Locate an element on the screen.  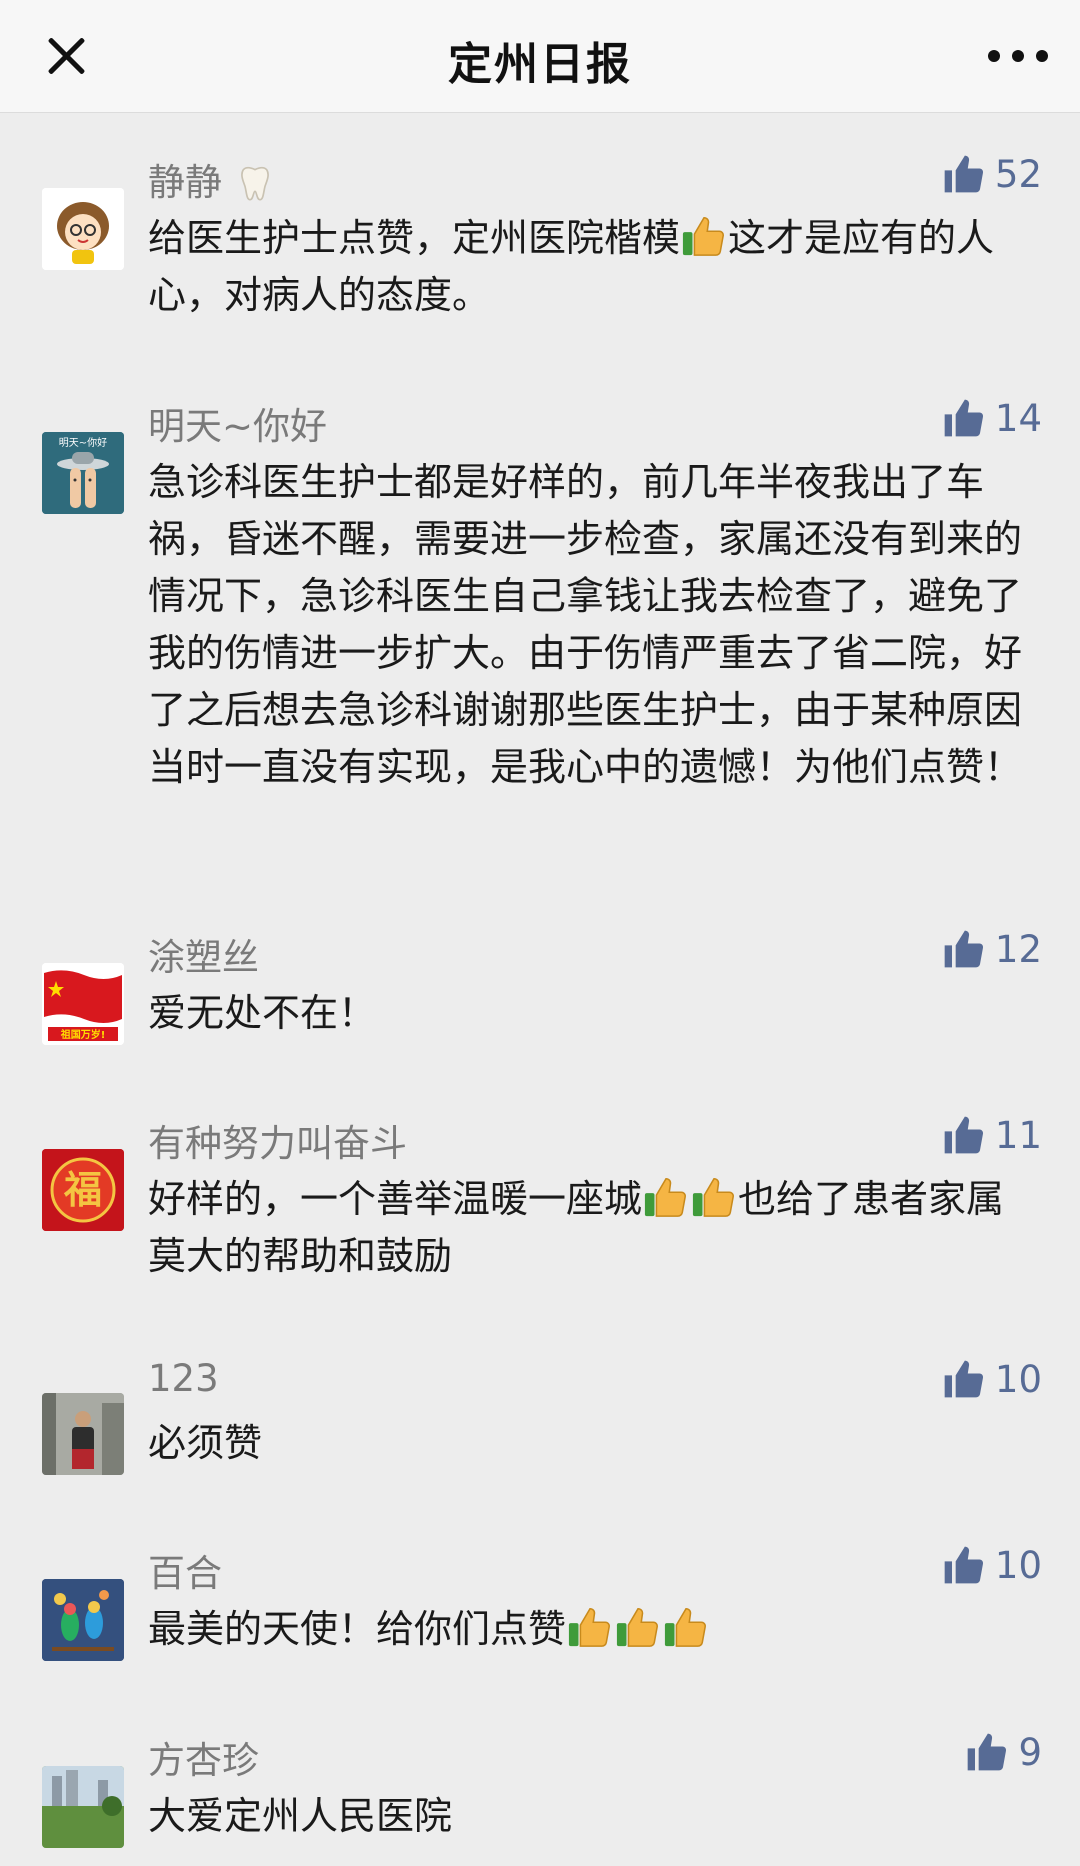
comment-author: 静静 is located at coordinates (212, 179).